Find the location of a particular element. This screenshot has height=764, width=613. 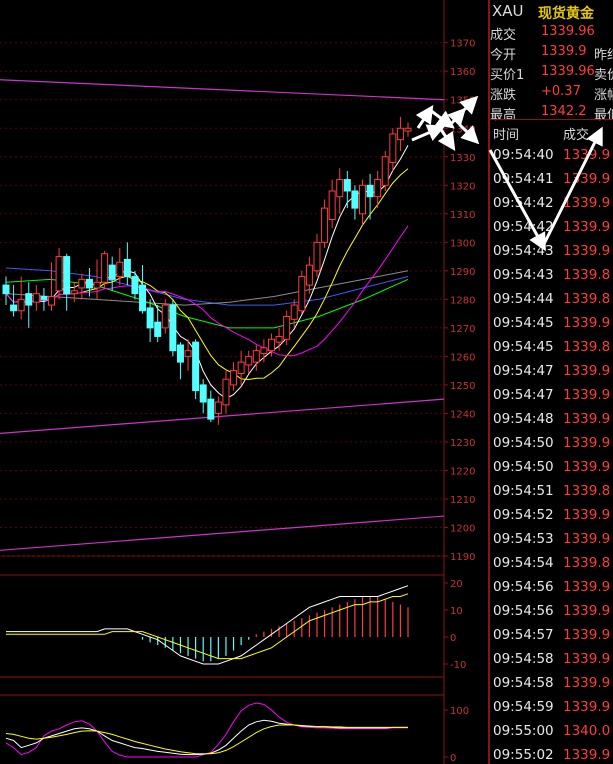

ticks-header-time: 时间 is located at coordinates (506, 135).